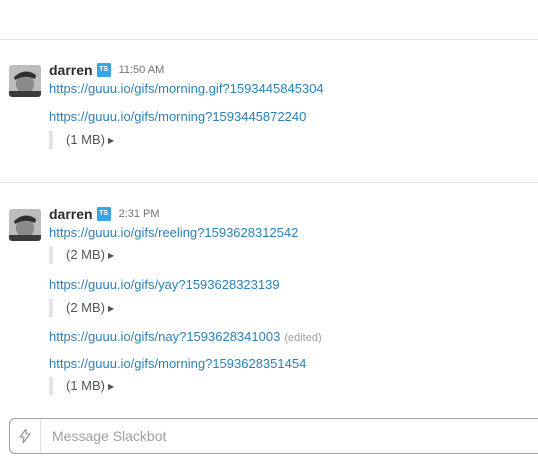 This screenshot has height=474, width=538. I want to click on message-link: https://guuu.io/gifs/nay?1593628341003, so click(164, 336).